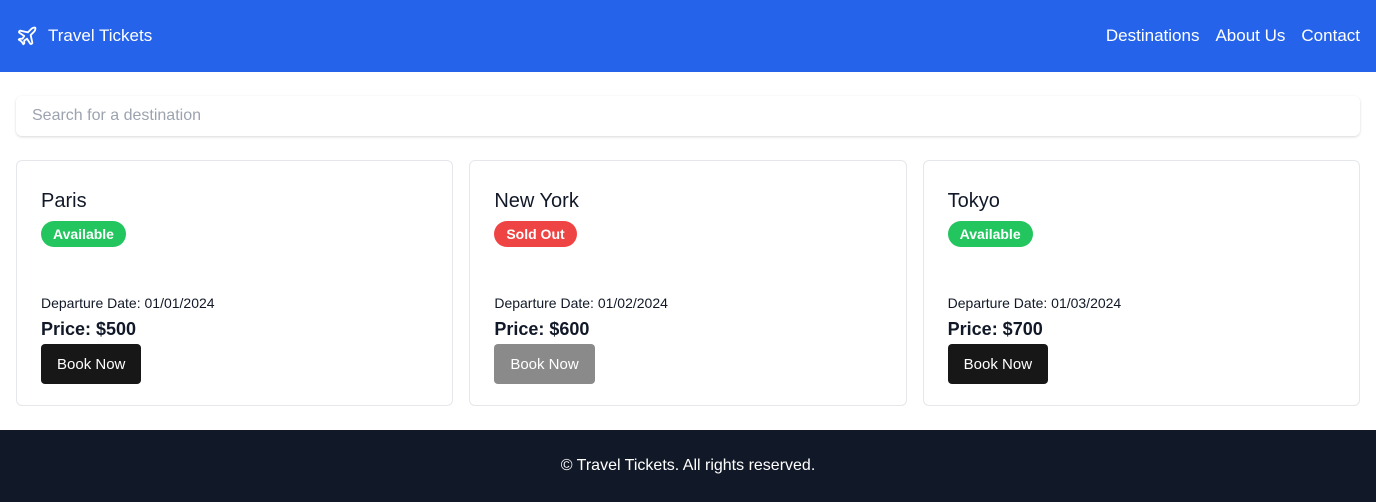 The height and width of the screenshot is (502, 1376). What do you see at coordinates (89, 329) in the screenshot?
I see `price-label: Price: $500` at bounding box center [89, 329].